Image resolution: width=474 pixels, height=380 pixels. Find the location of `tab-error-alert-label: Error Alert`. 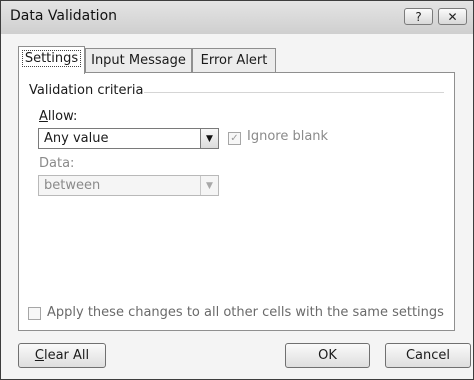

tab-error-alert-label: Error Alert is located at coordinates (234, 60).